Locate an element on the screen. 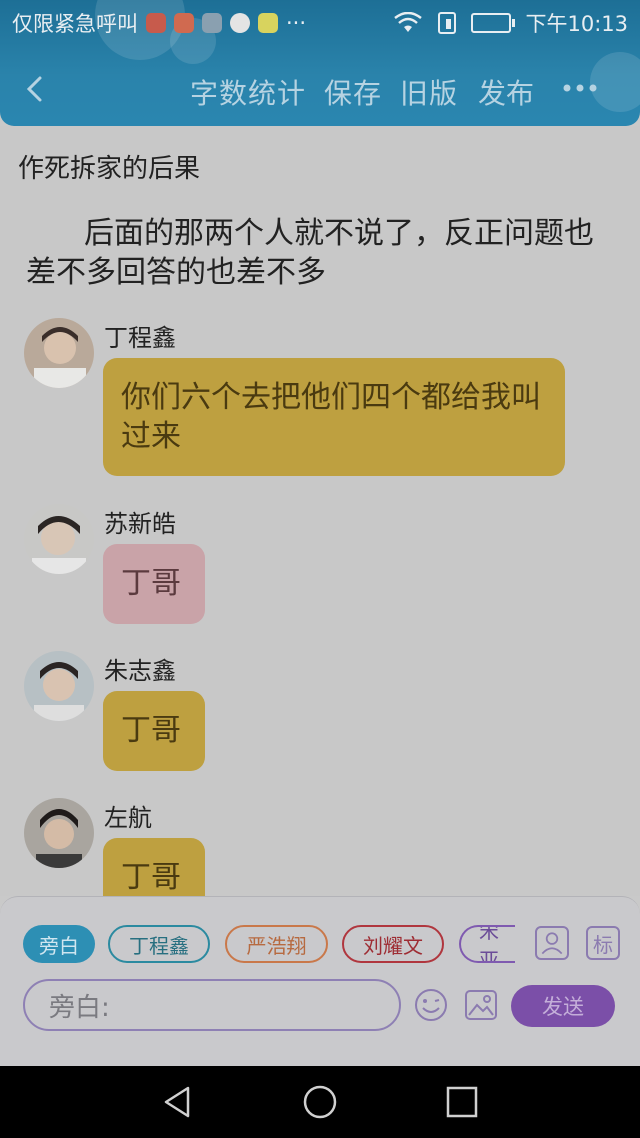  image-icon is located at coordinates (481, 1005).